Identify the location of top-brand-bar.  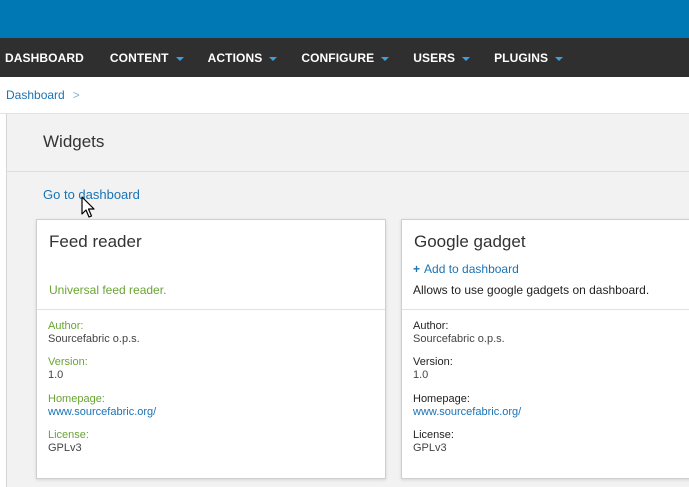
(344, 19).